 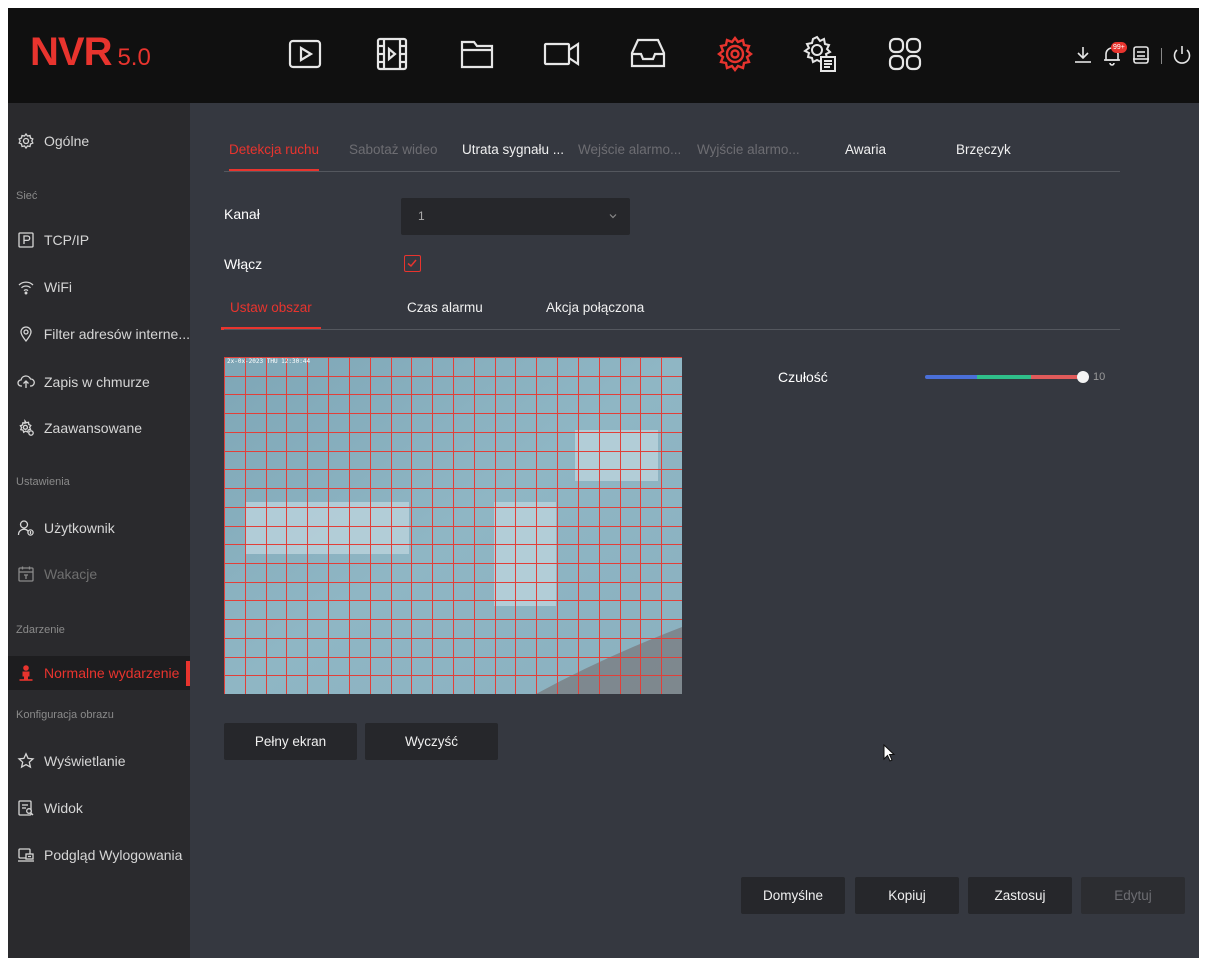 What do you see at coordinates (1161, 56) in the screenshot?
I see `toolbar-divider` at bounding box center [1161, 56].